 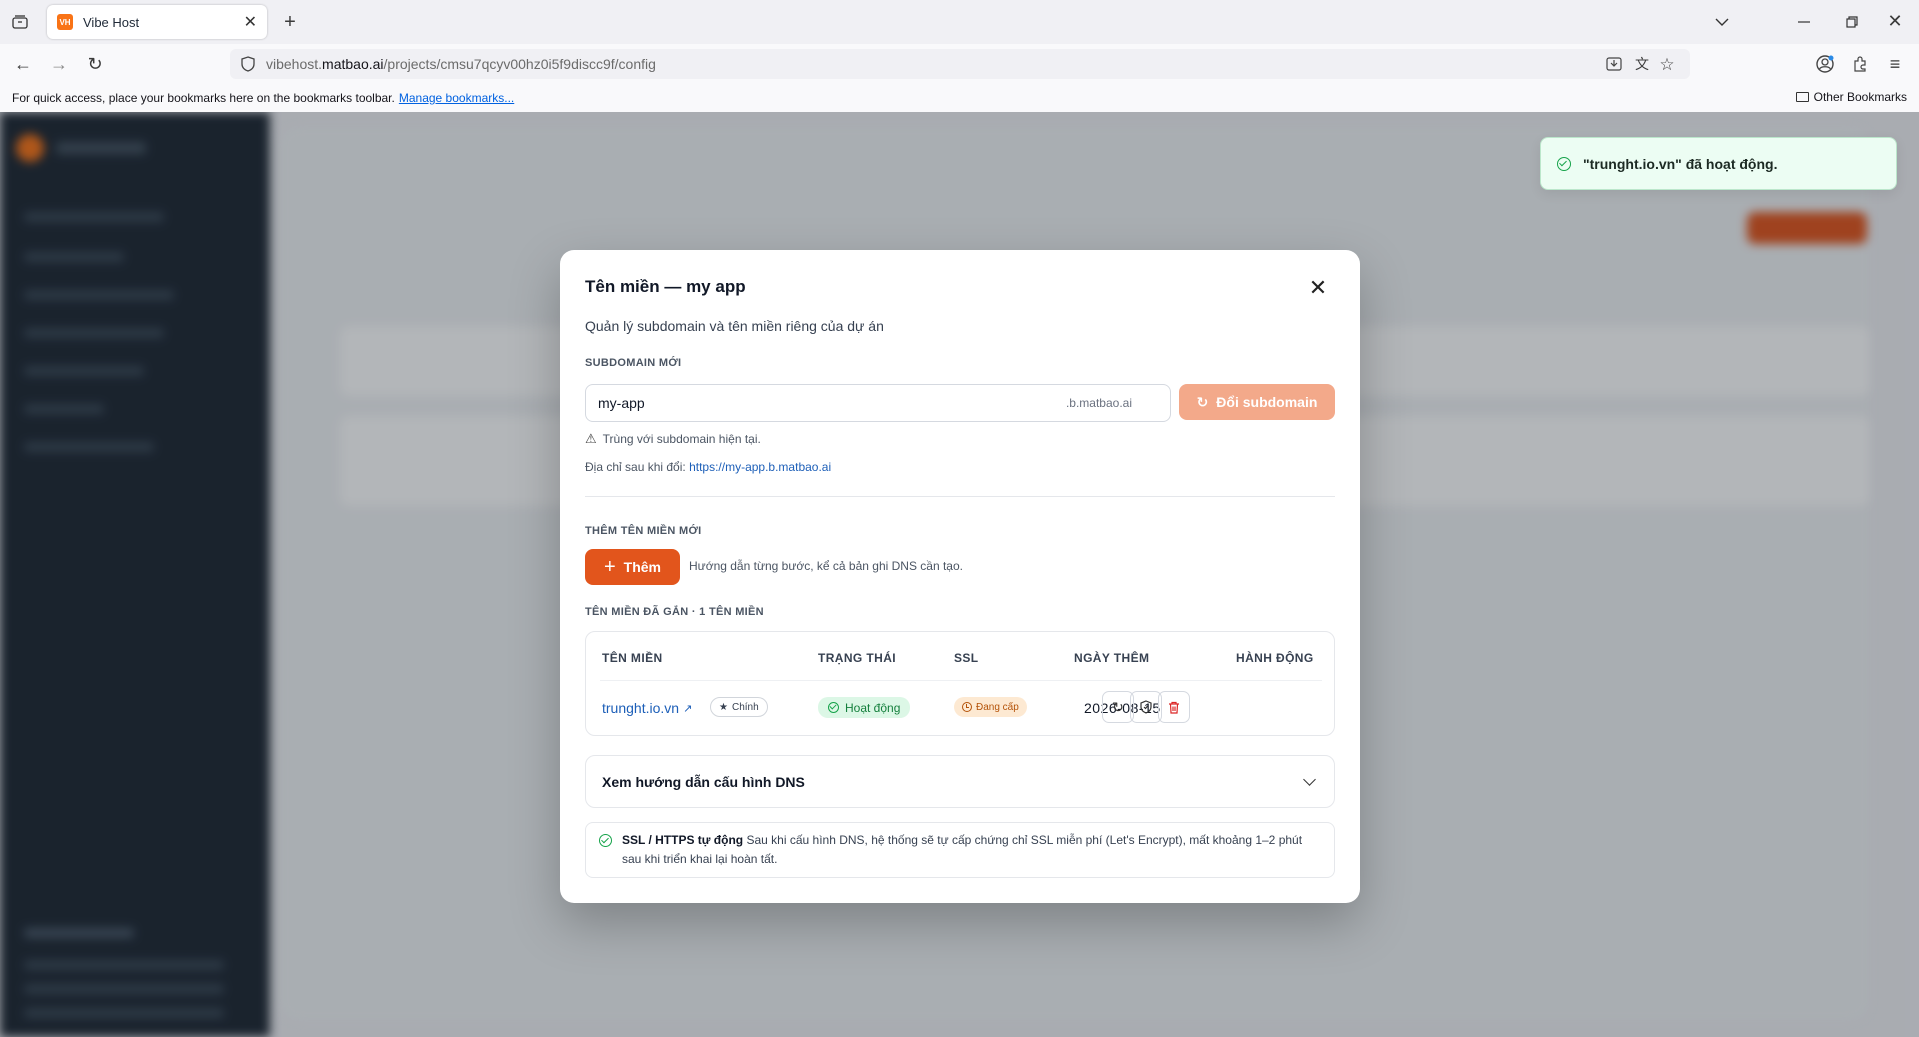 What do you see at coordinates (745, 707) in the screenshot?
I see `primary-badge-label: Chính` at bounding box center [745, 707].